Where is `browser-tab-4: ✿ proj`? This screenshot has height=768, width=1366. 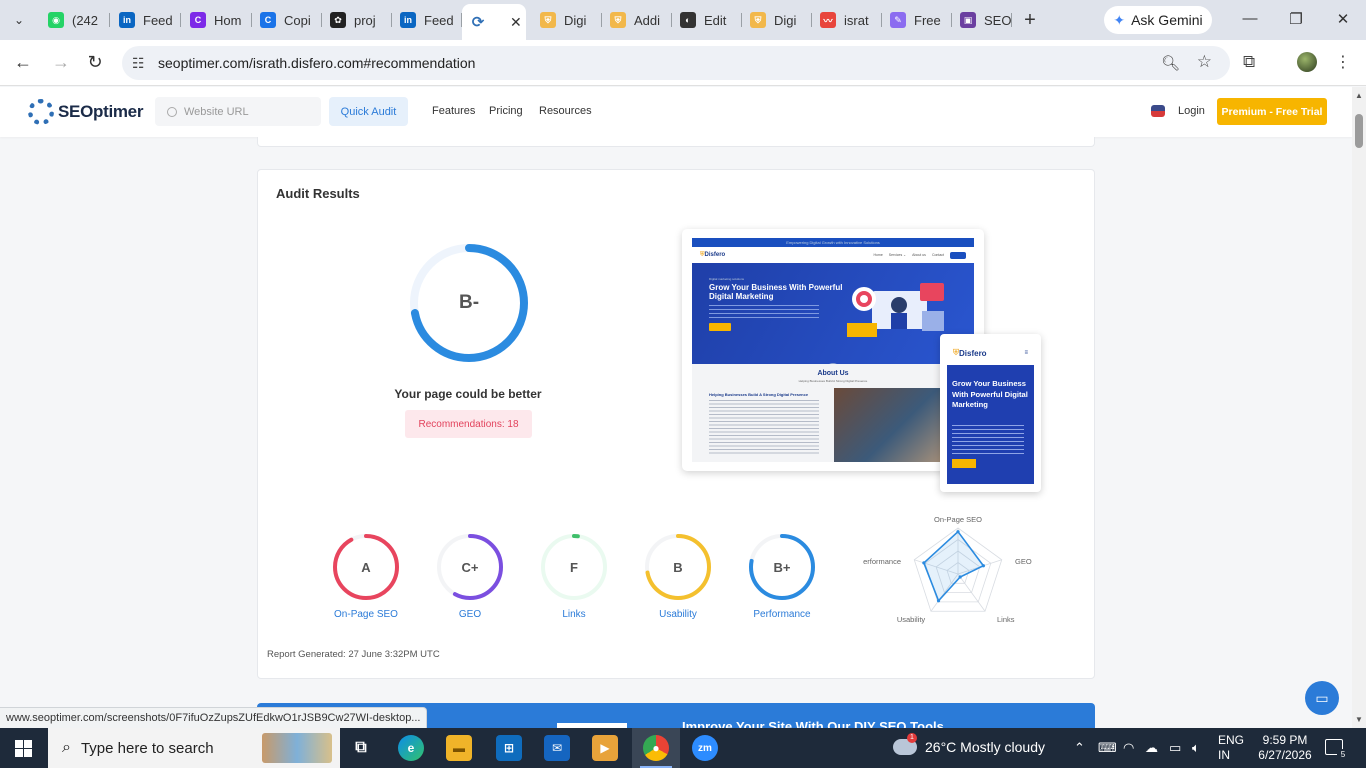
browser-tab-4: ✿ proj is located at coordinates (357, 20).